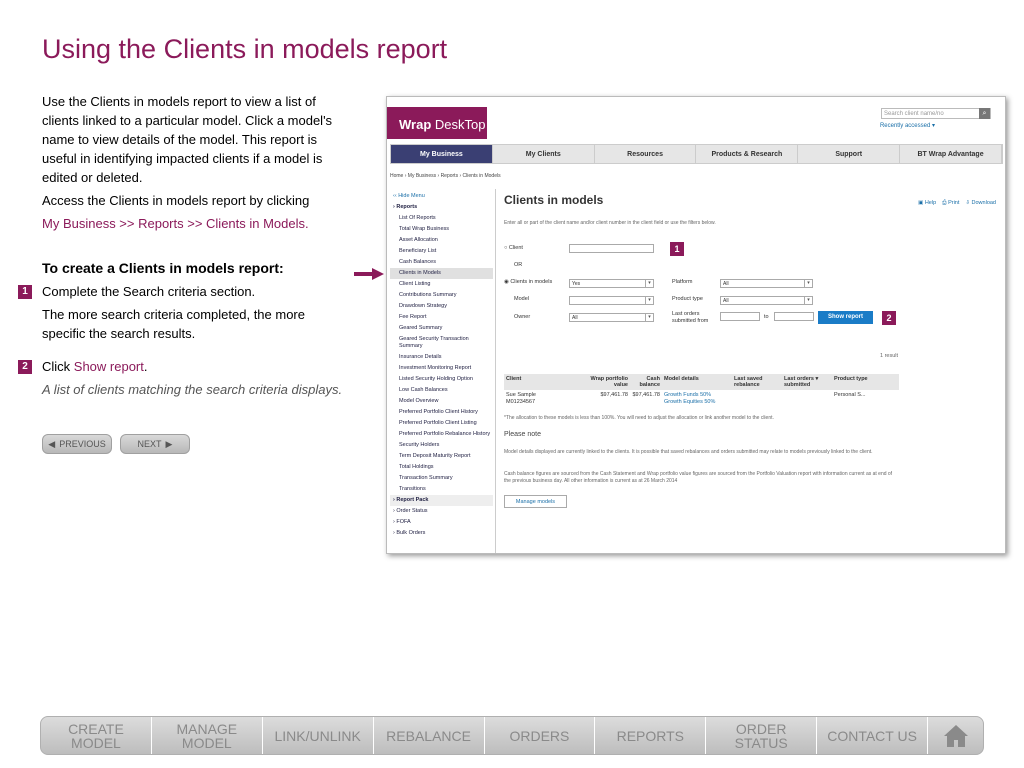 The image size is (1024, 768). What do you see at coordinates (766, 300) in the screenshot?
I see `product-type-select: All ▾` at bounding box center [766, 300].